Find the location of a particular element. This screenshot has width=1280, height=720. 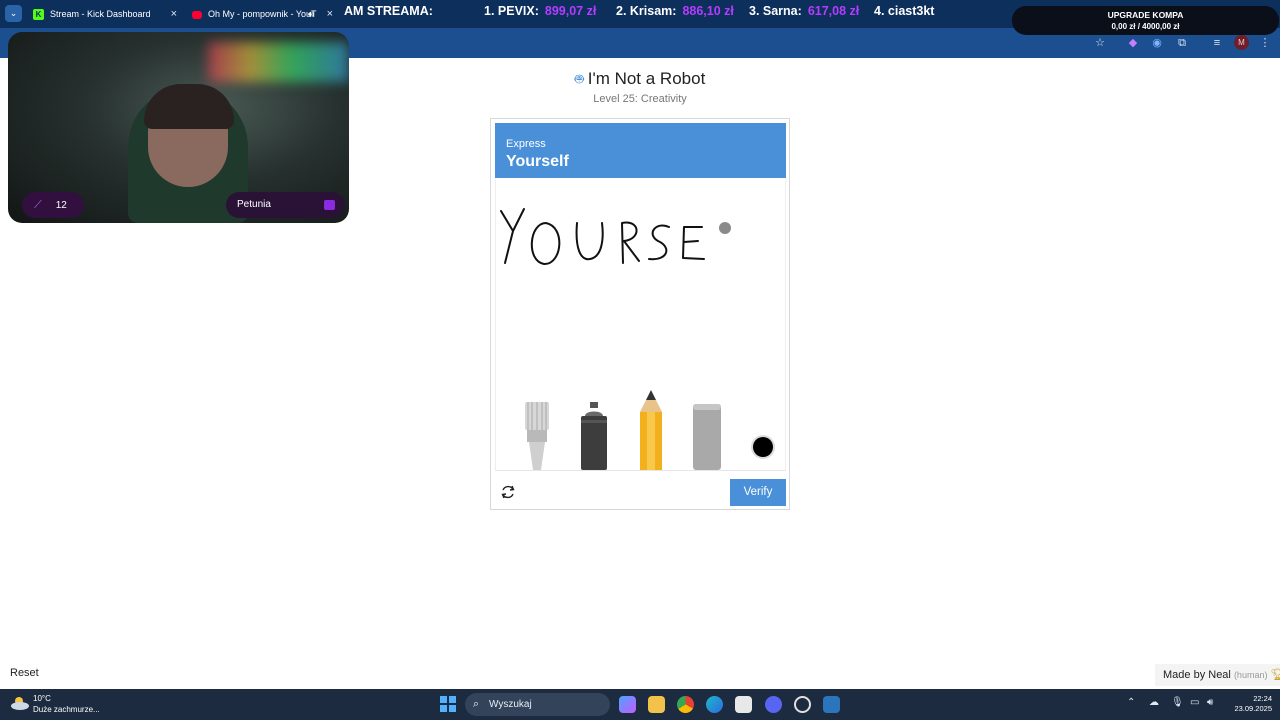

leaderboard-title: AM STREAMA: is located at coordinates (388, 11).